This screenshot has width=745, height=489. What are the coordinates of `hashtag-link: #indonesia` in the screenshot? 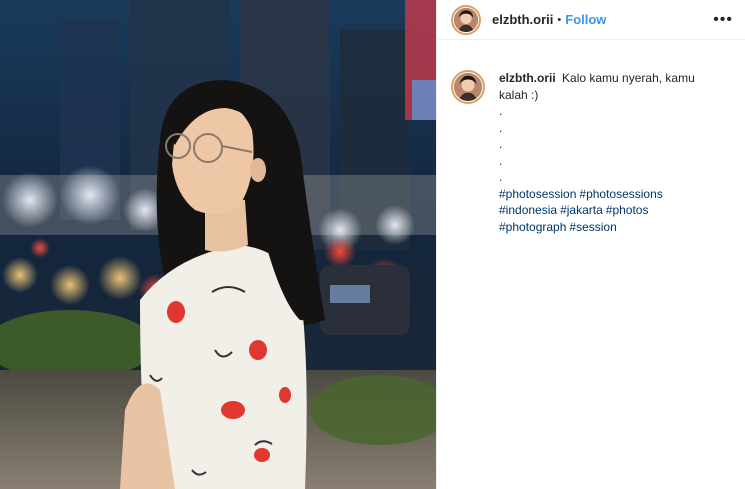 It's located at (528, 210).